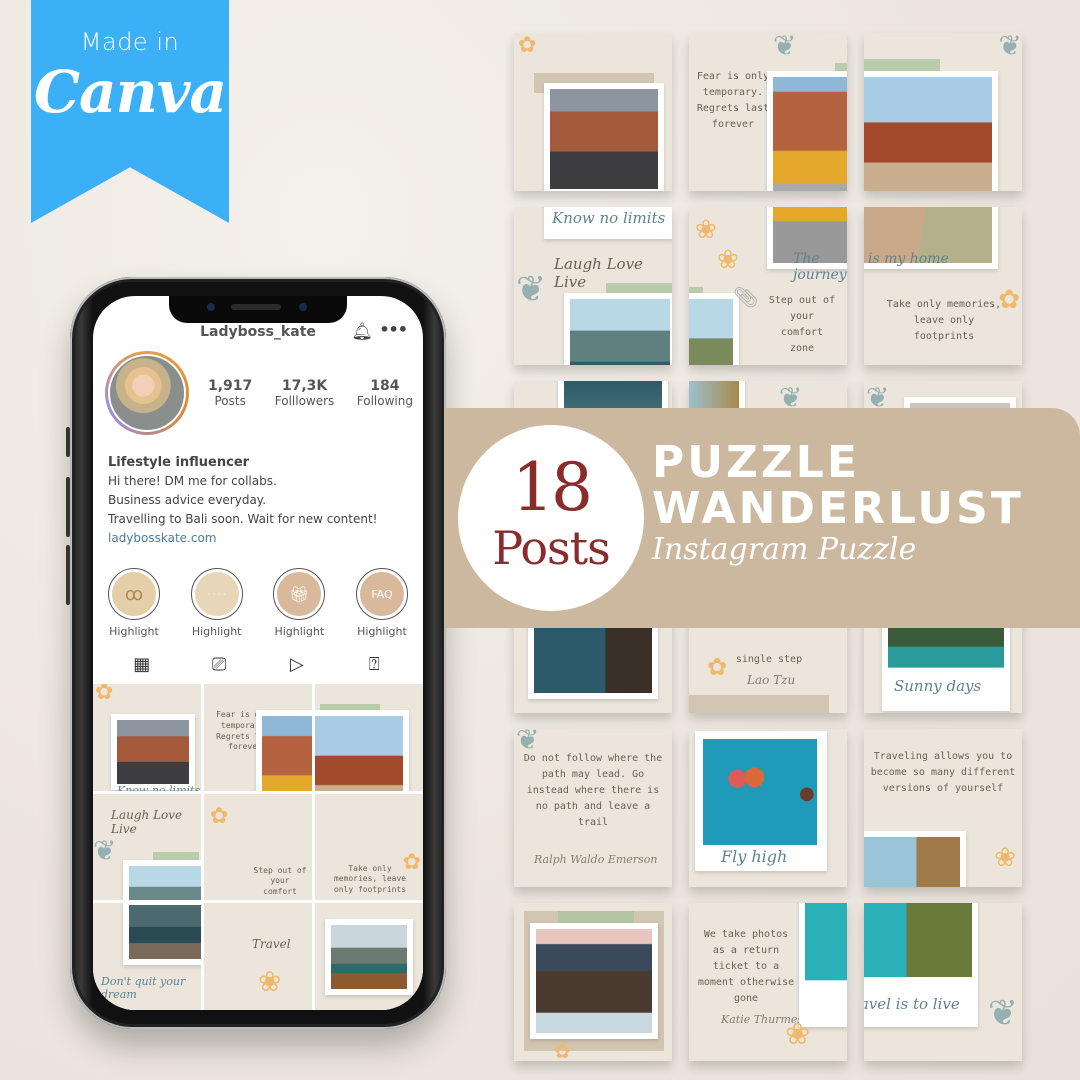 This screenshot has height=1080, width=1080. I want to click on phone-side-button, so click(68, 442).